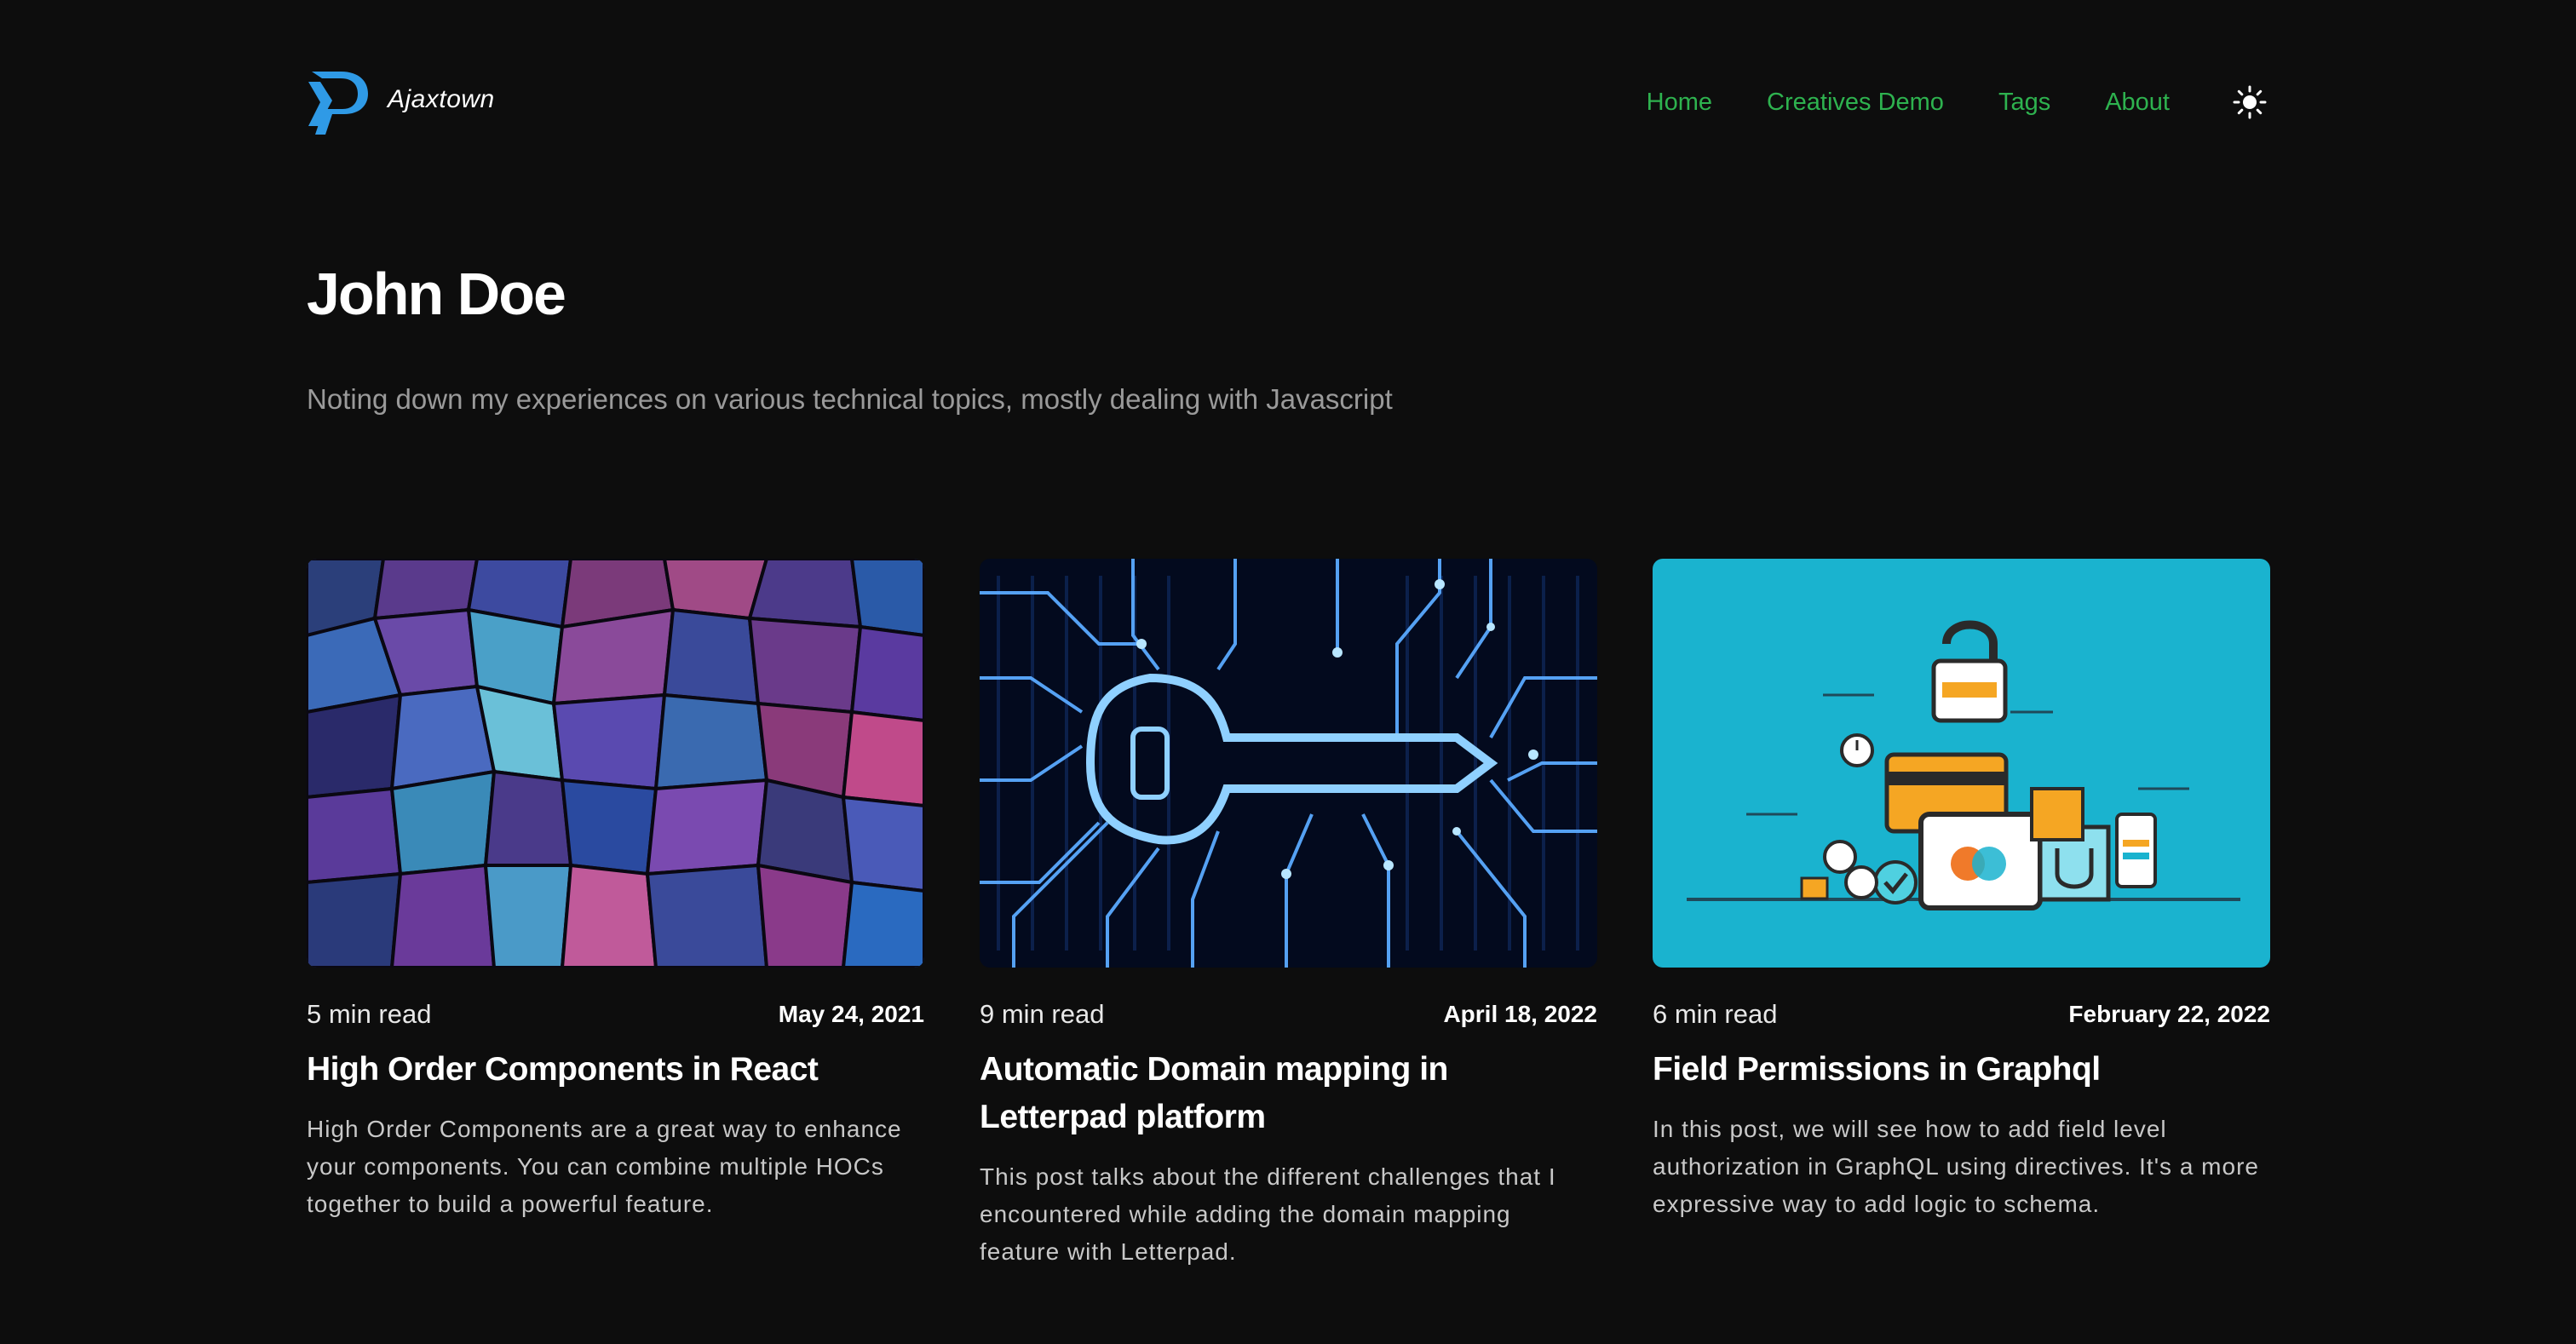 The width and height of the screenshot is (2576, 1344). Describe the element at coordinates (370, 1014) in the screenshot. I see `read-time: 5 min read` at that location.